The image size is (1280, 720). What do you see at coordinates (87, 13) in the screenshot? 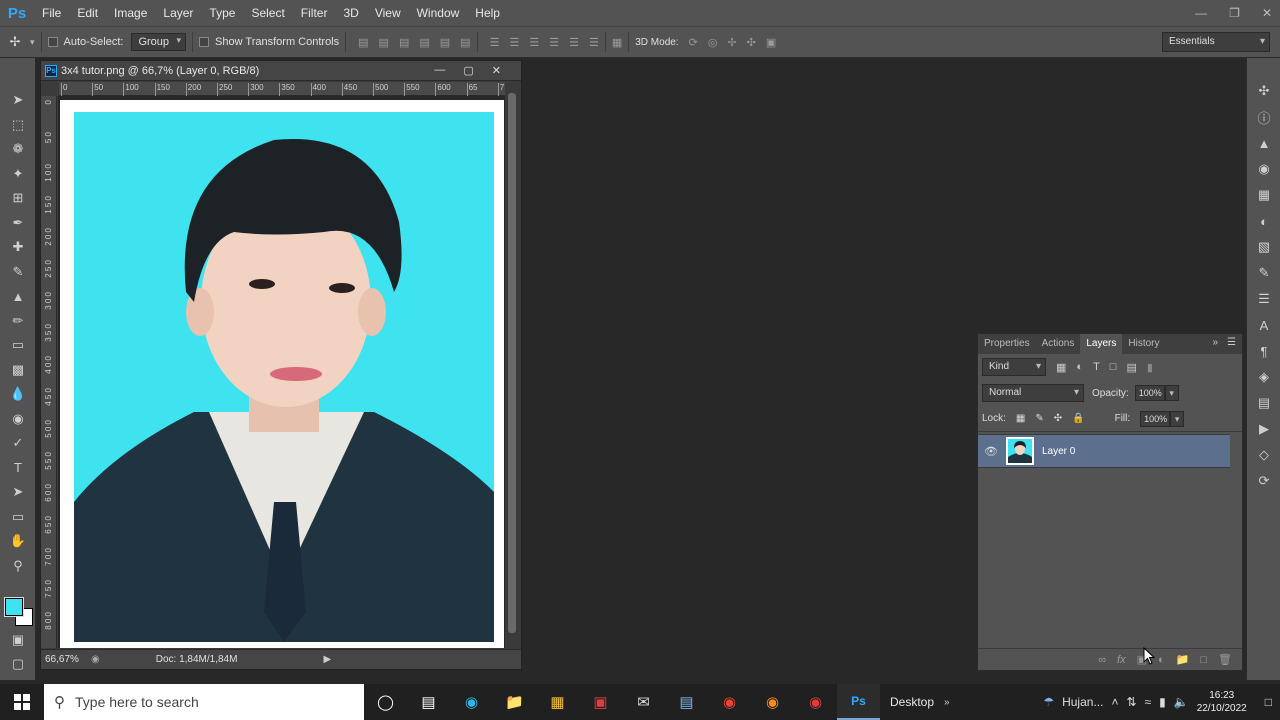
I see `menu-edit: Edit` at bounding box center [87, 13].